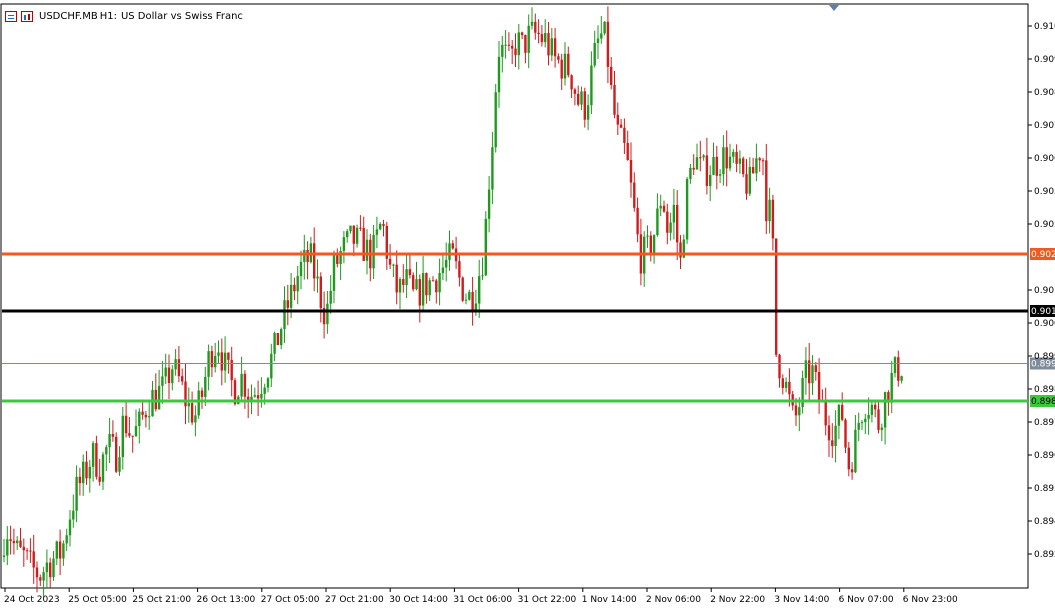  Describe the element at coordinates (124, 16) in the screenshot. I see `chart-header: USDCHF.MB H1: US Dollar vs Swiss Franc` at that location.